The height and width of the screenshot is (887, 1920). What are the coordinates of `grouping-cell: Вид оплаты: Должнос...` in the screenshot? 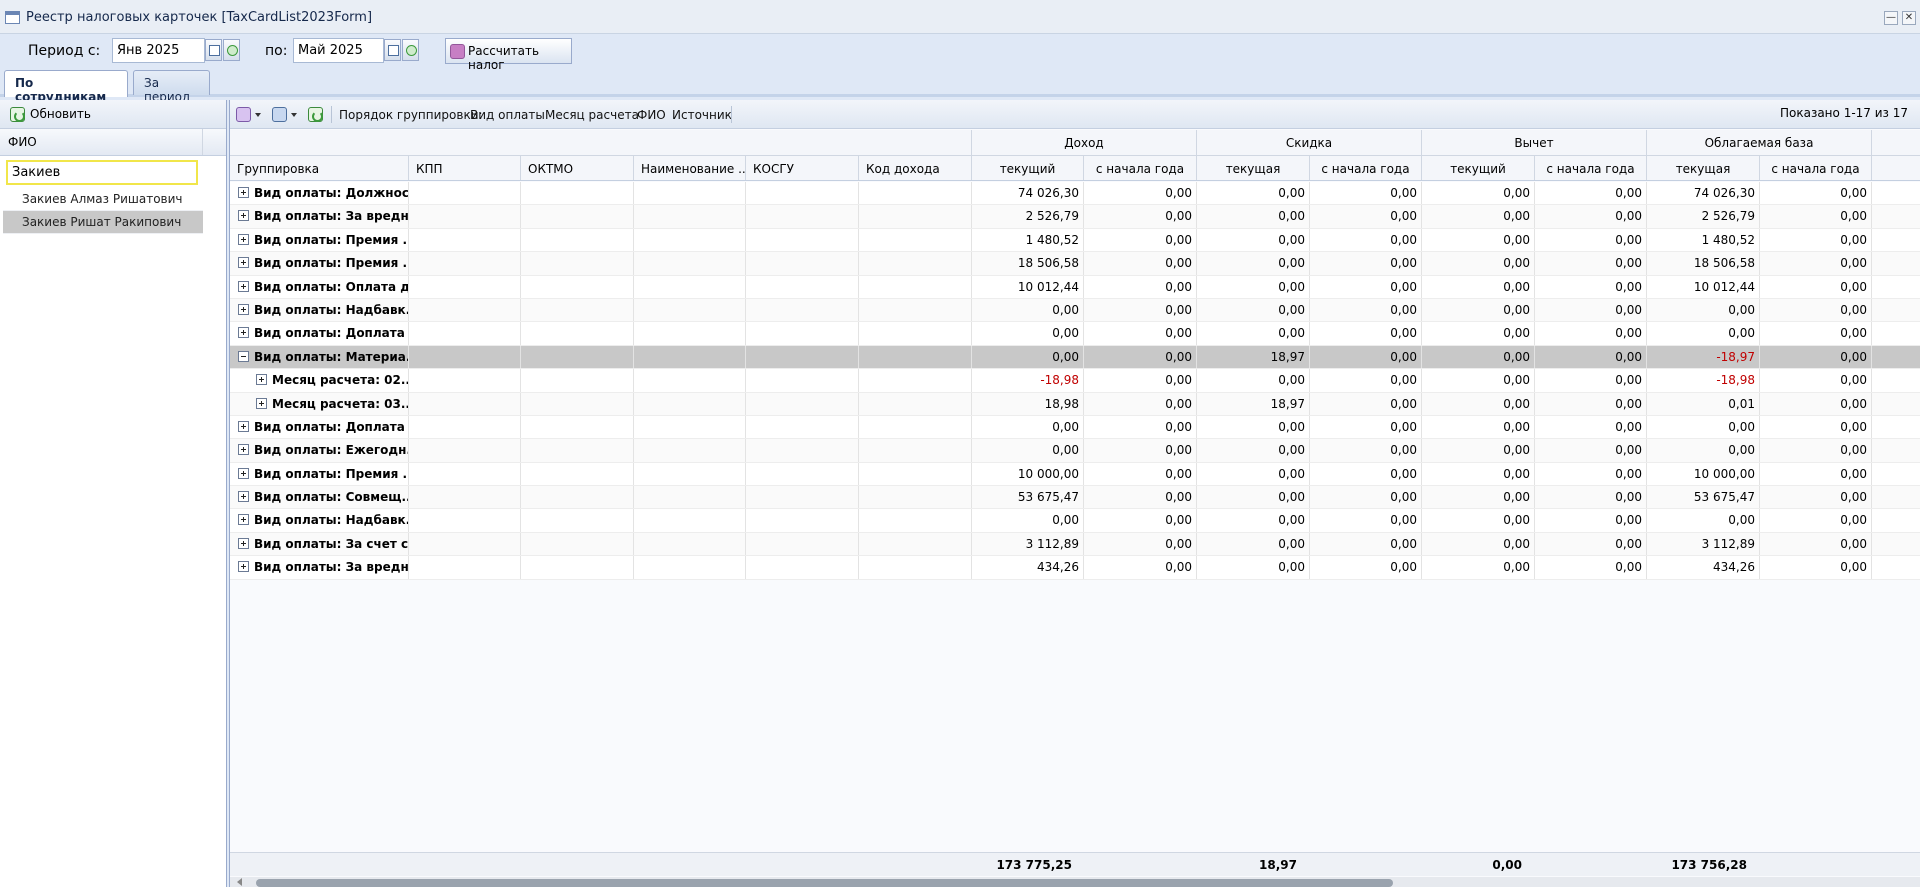 It's located at (319, 193).